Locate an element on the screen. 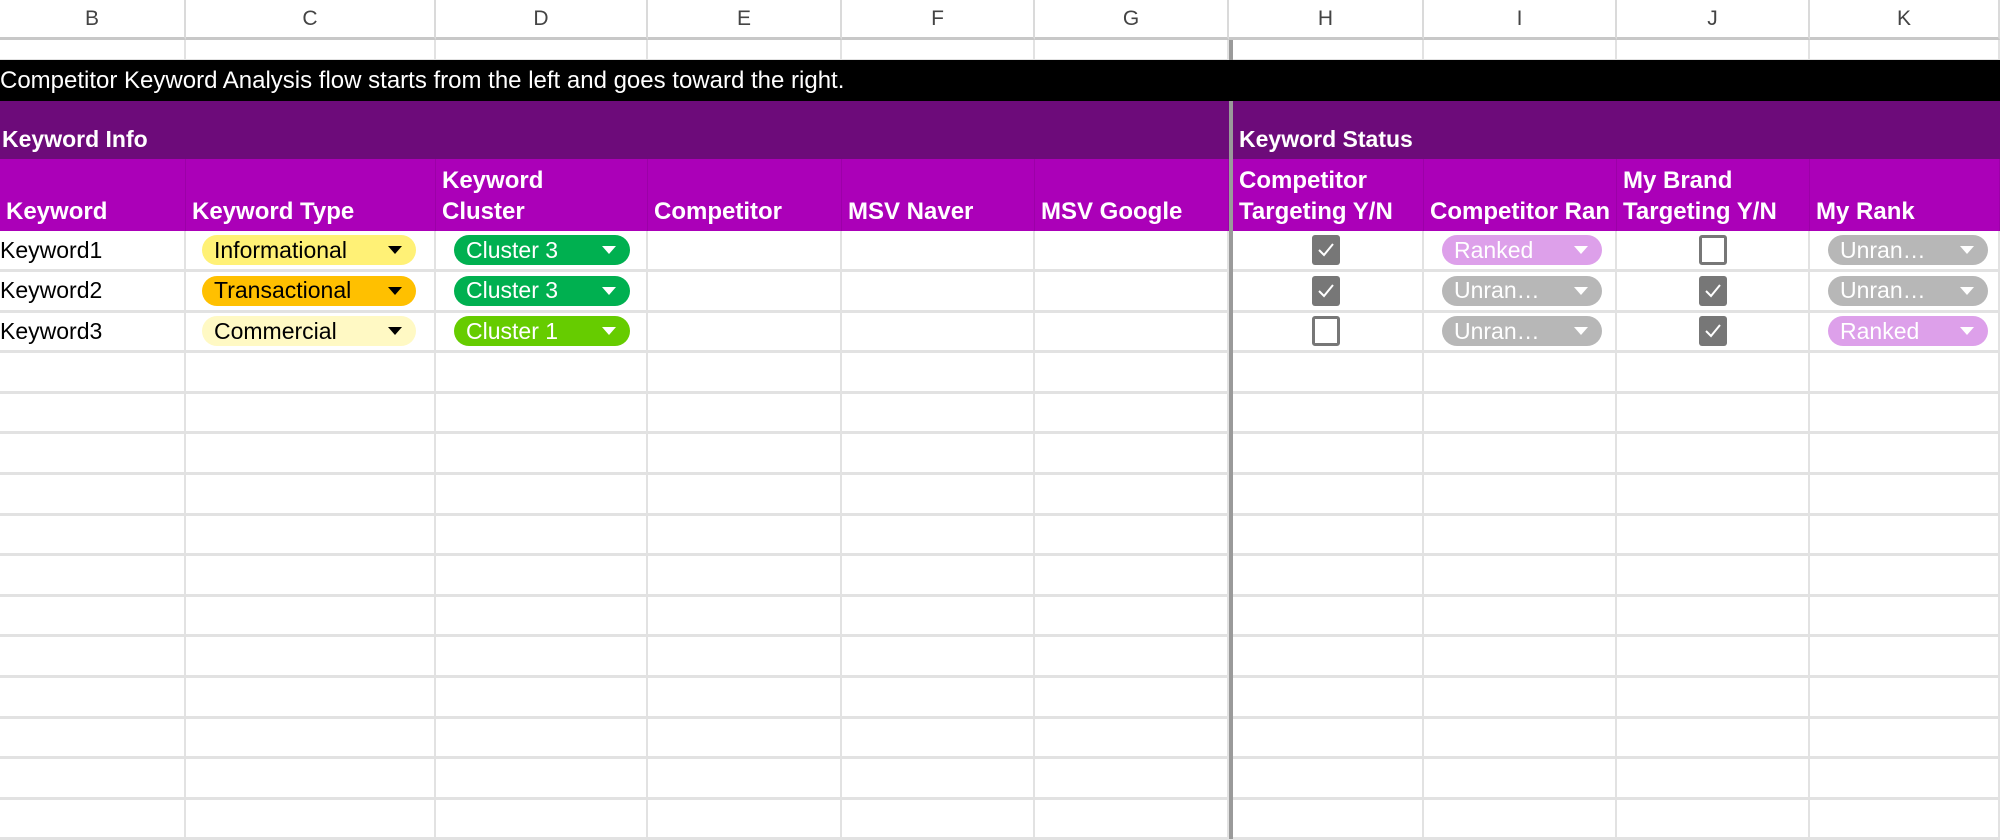 This screenshot has width=2000, height=840. column-header-b: B is located at coordinates (93, 20).